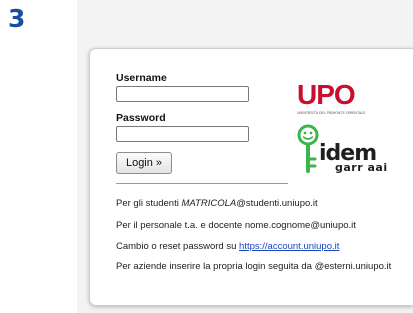  I want to click on username-input, so click(182, 94).